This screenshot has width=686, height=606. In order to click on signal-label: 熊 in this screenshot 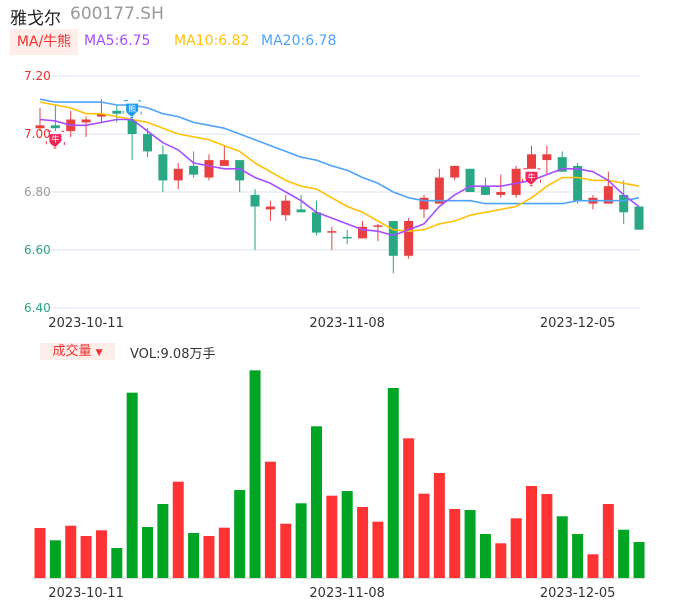, I will do `click(132, 109)`.